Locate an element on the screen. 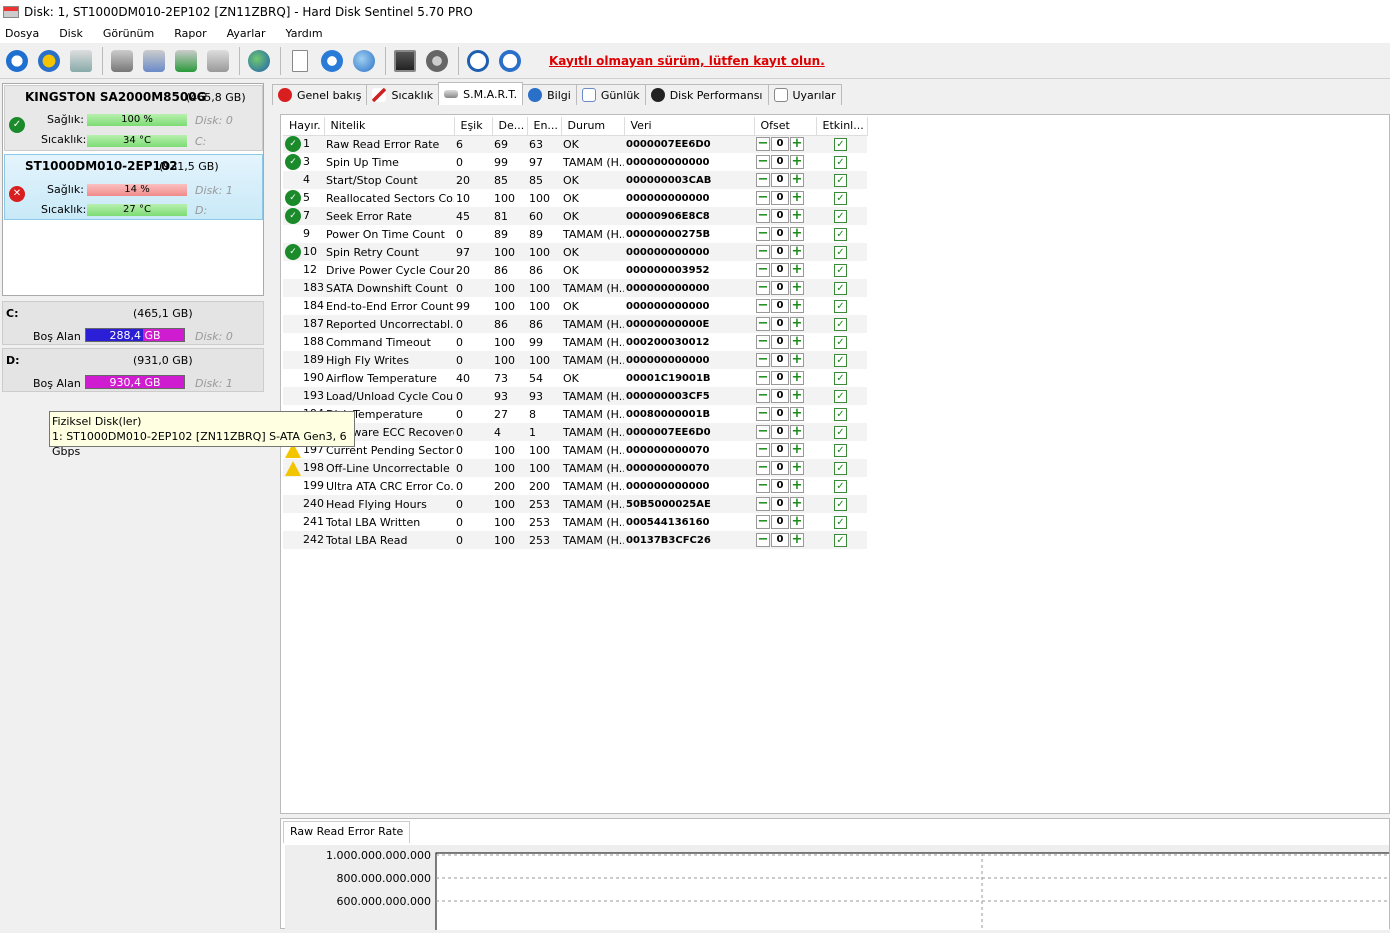  about-button is located at coordinates (510, 61).